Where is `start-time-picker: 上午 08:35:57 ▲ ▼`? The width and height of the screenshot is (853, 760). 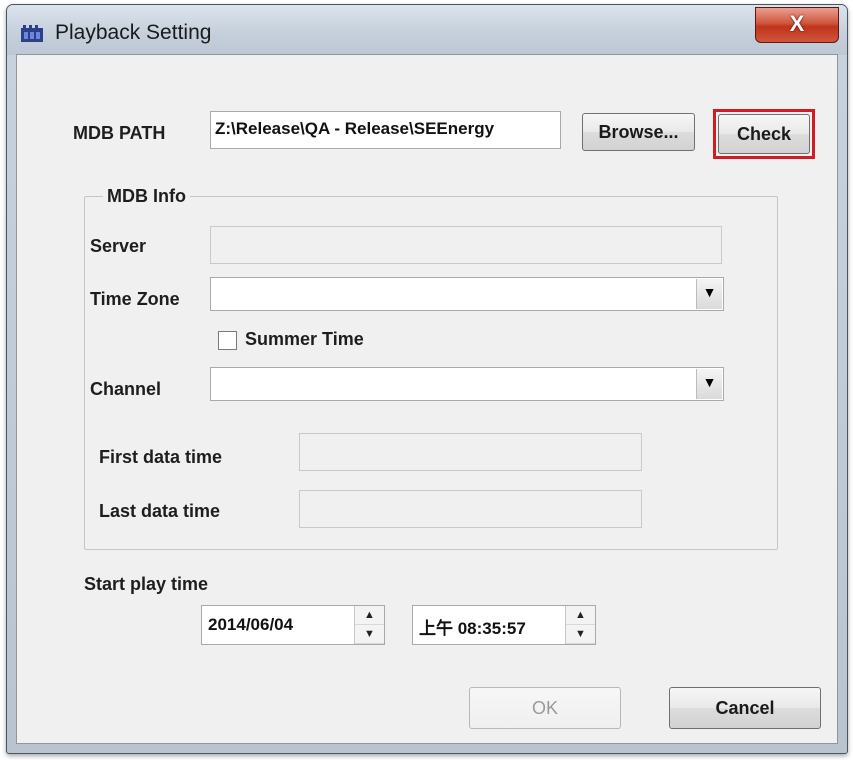 start-time-picker: 上午 08:35:57 ▲ ▼ is located at coordinates (504, 625).